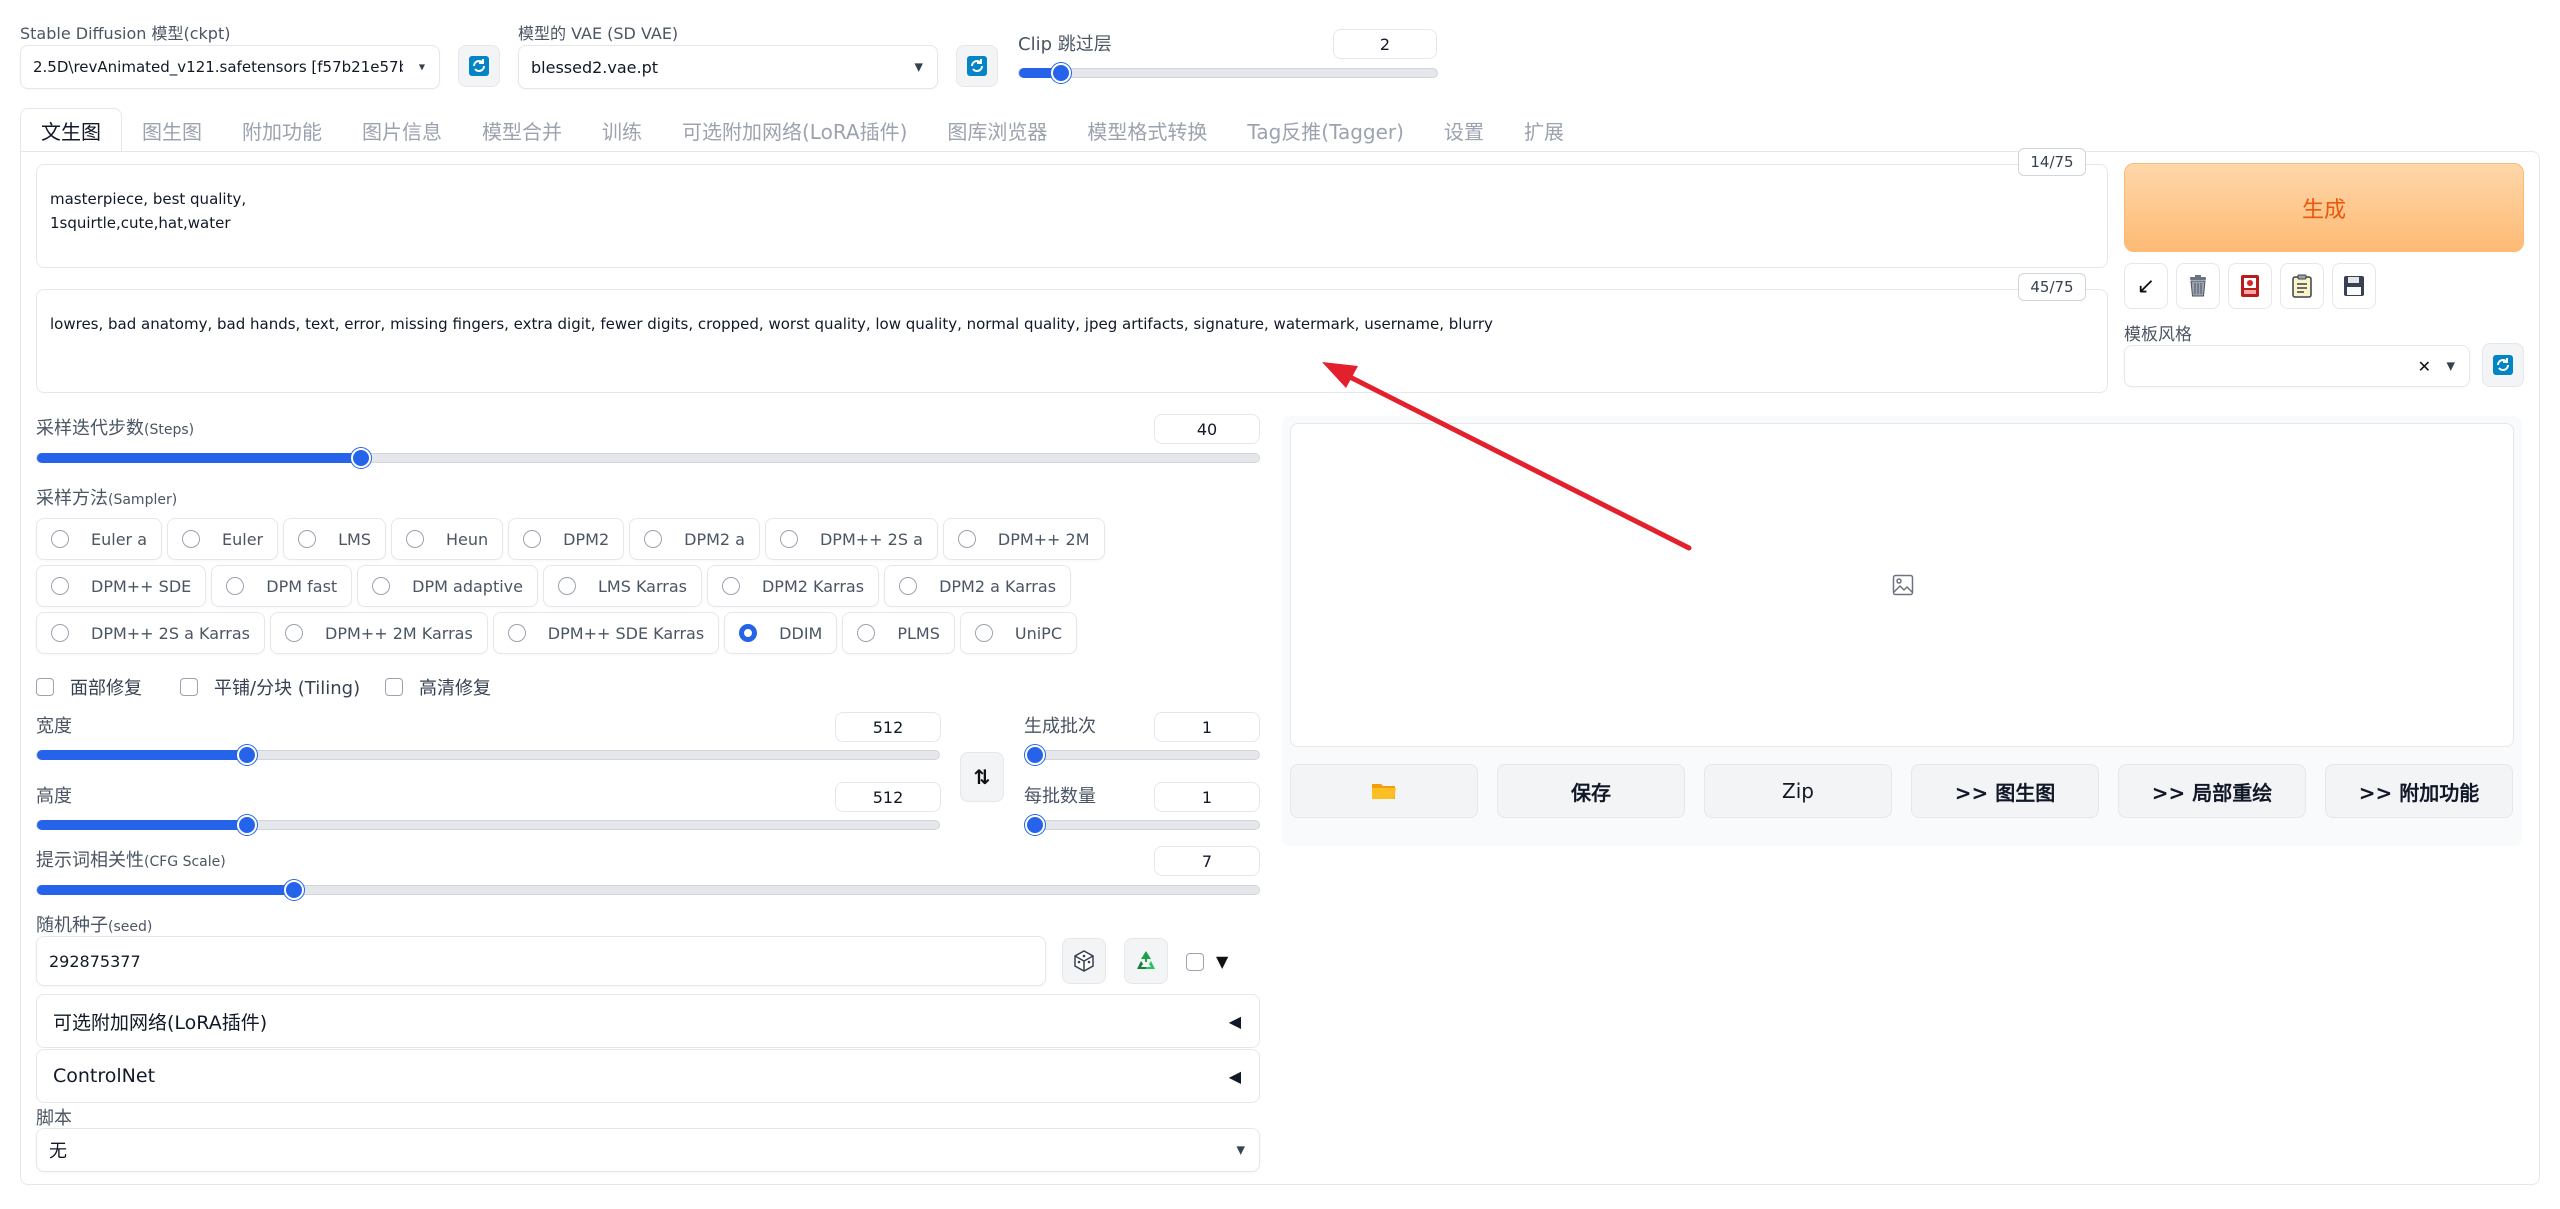 Image resolution: width=2560 pixels, height=1209 pixels. What do you see at coordinates (1142, 825) in the screenshot?
I see `batch-size-slider` at bounding box center [1142, 825].